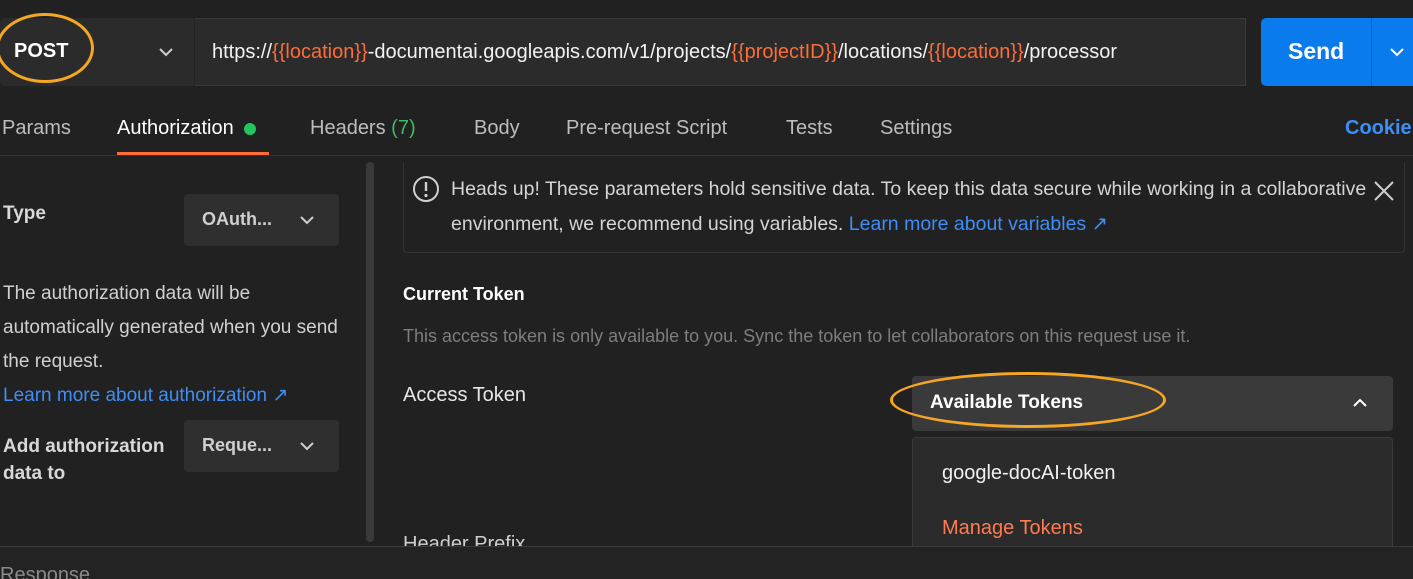  I want to click on available-tokens-select: Available Tokens, so click(1152, 403).